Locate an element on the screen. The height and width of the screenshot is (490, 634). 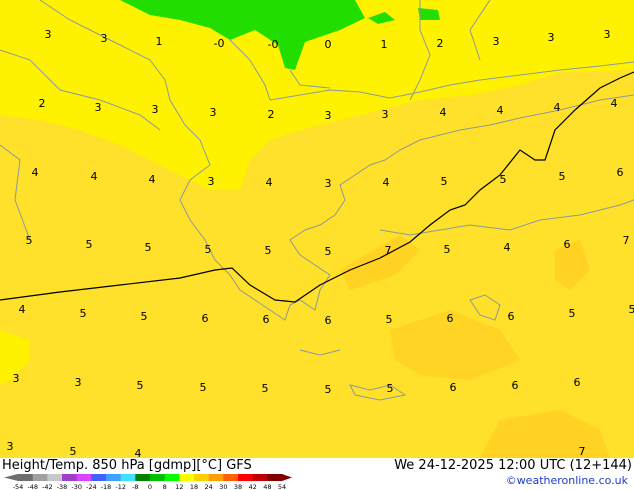
colorbar-tick-label: -8 is located at coordinates (135, 486).